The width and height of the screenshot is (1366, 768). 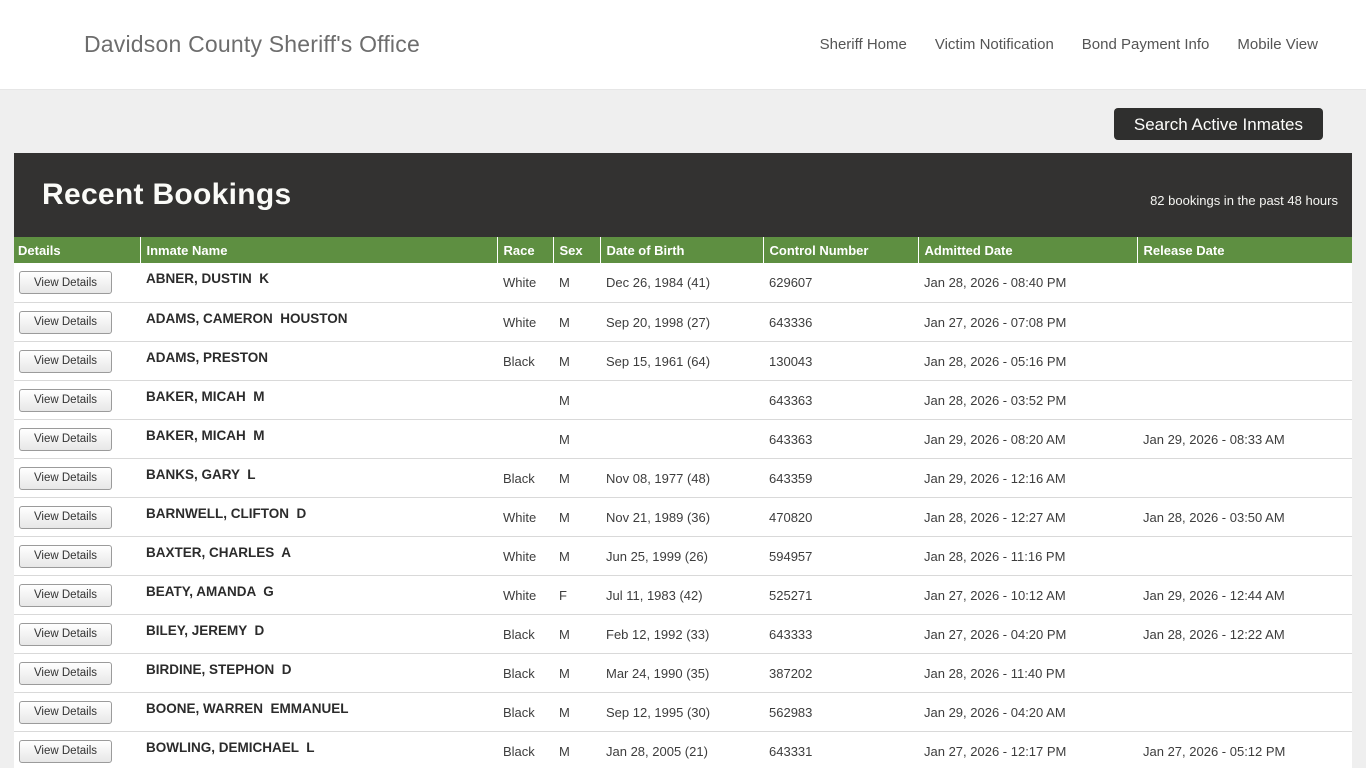 I want to click on column-header-date-of-birth: Date of Birth, so click(x=681, y=250).